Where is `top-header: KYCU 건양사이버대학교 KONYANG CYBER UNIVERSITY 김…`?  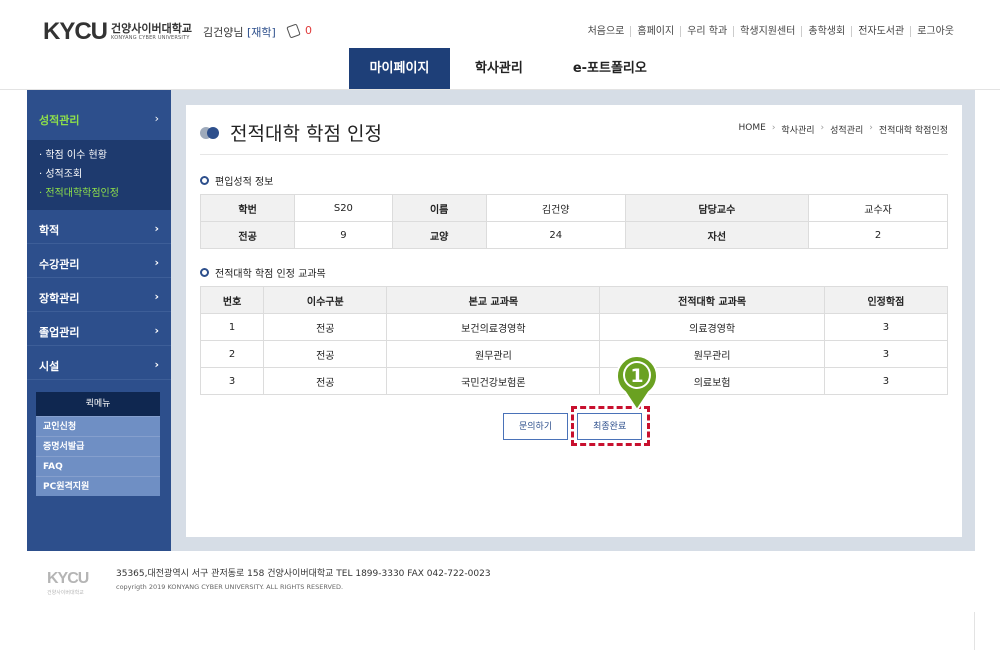 top-header: KYCU 건양사이버대학교 KONYANG CYBER UNIVERSITY 김… is located at coordinates (500, 24).